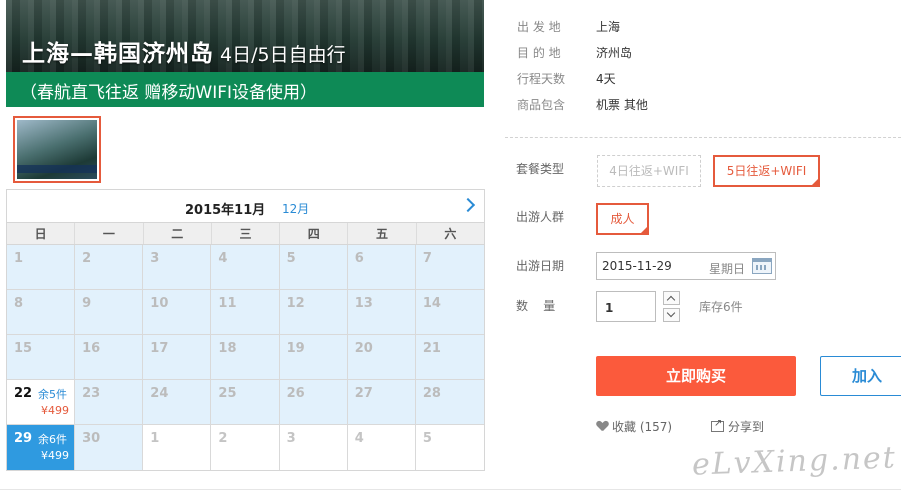  What do you see at coordinates (177, 402) in the screenshot?
I see `calendar-day: 24` at bounding box center [177, 402].